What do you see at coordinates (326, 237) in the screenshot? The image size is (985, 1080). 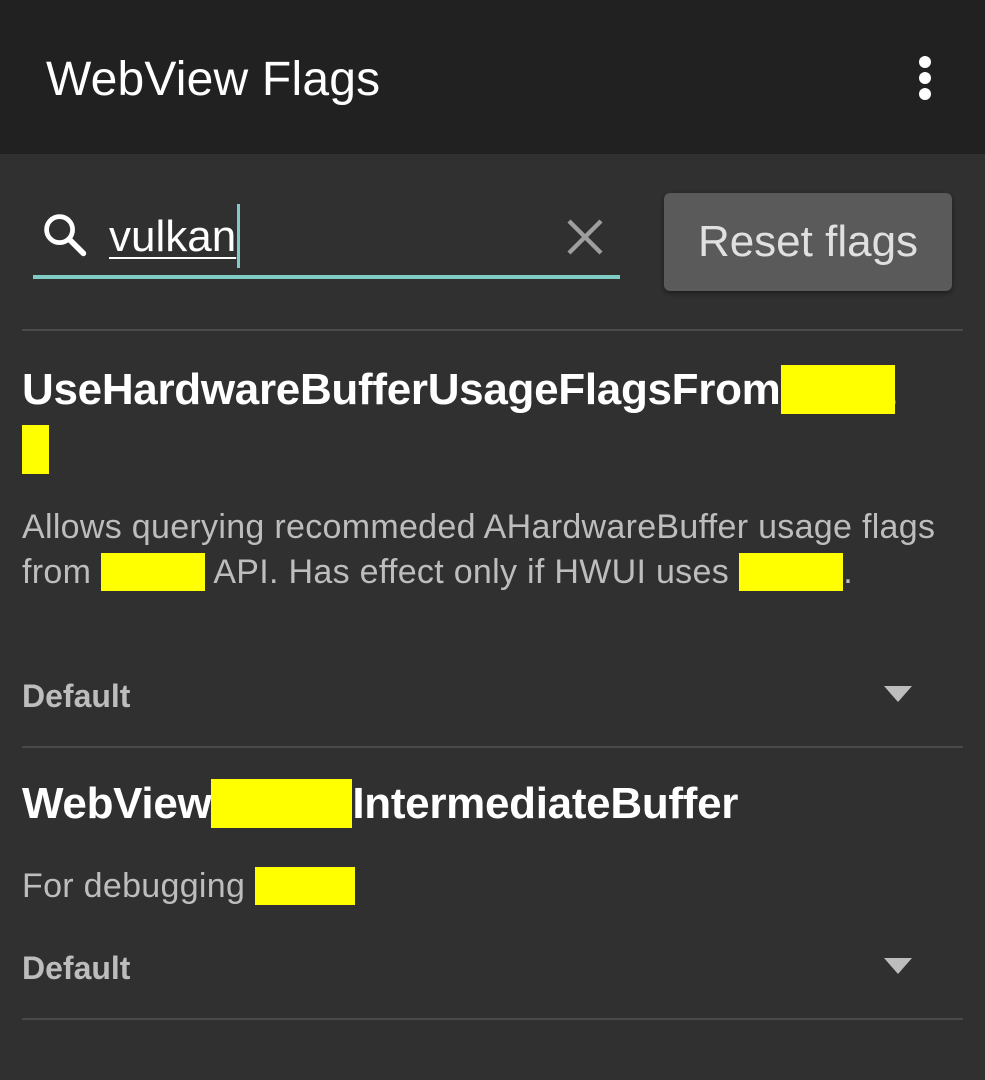 I see `search-field: vulkan` at bounding box center [326, 237].